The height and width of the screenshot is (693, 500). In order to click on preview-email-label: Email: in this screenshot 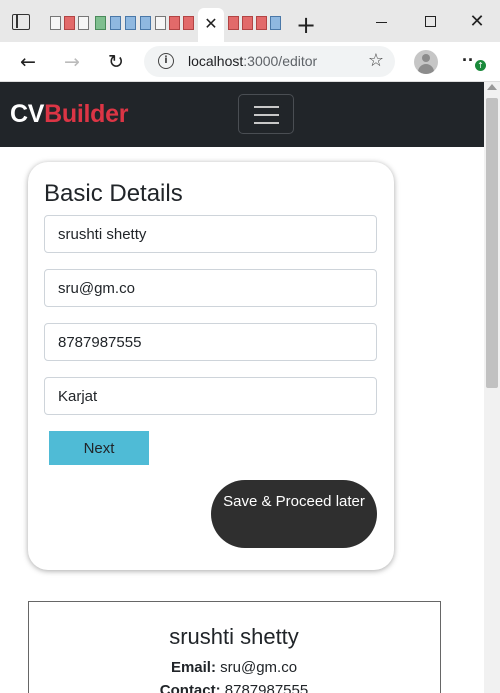, I will do `click(193, 667)`.